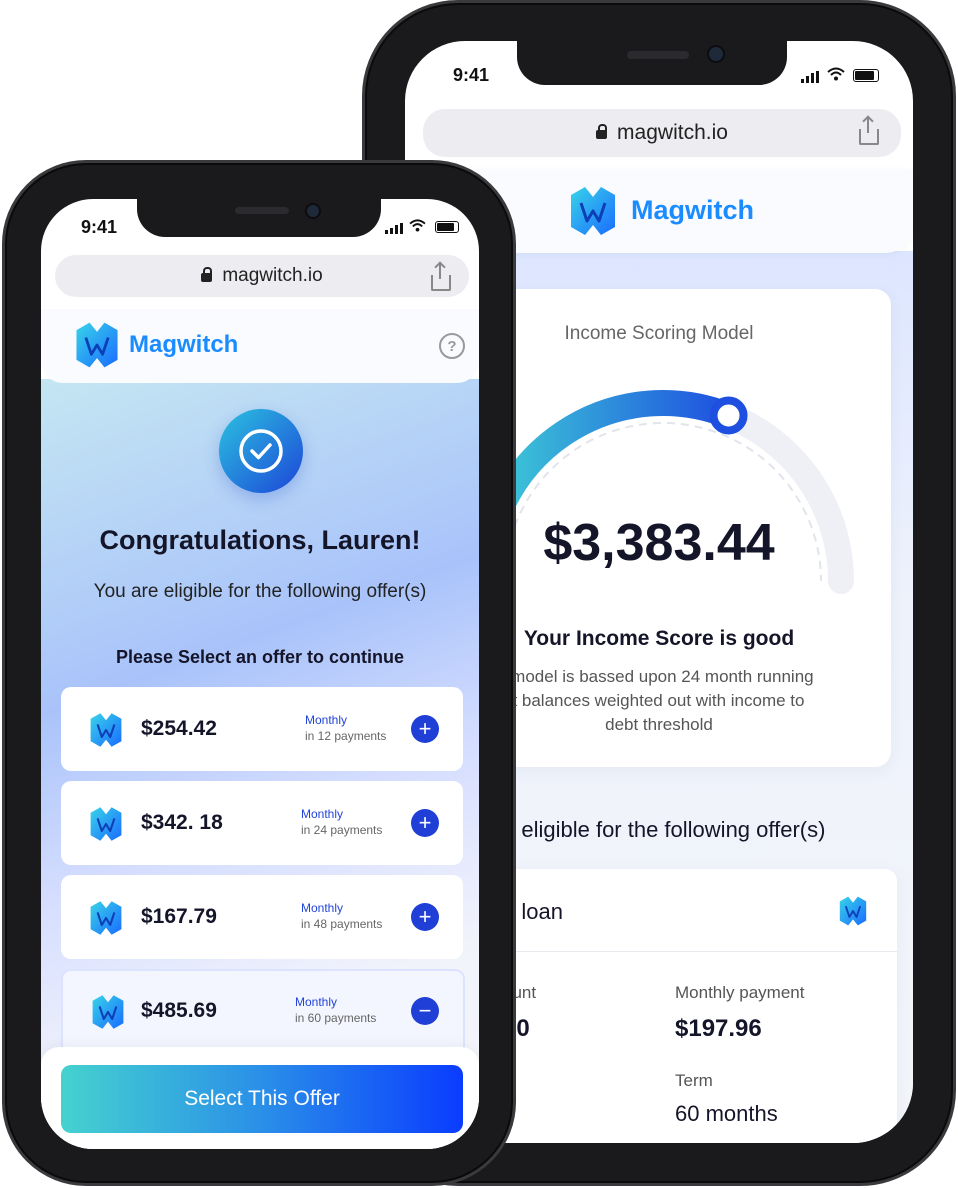 The height and width of the screenshot is (1188, 958). I want to click on check-icon, so click(261, 451).